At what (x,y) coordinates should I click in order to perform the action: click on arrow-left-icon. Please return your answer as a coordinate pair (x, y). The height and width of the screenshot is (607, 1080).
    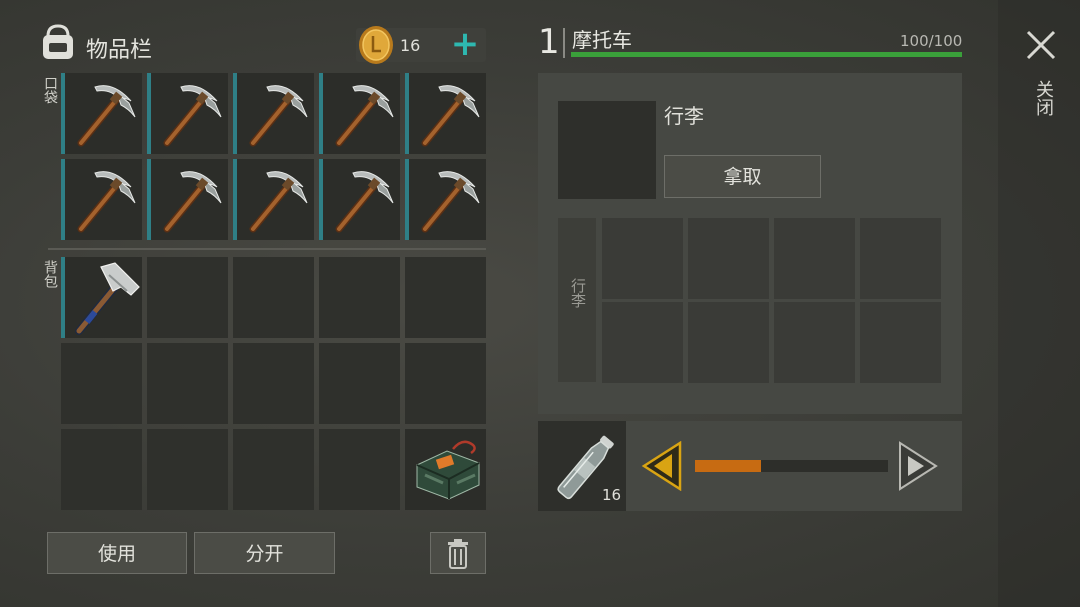
    Looking at the image, I should click on (661, 466).